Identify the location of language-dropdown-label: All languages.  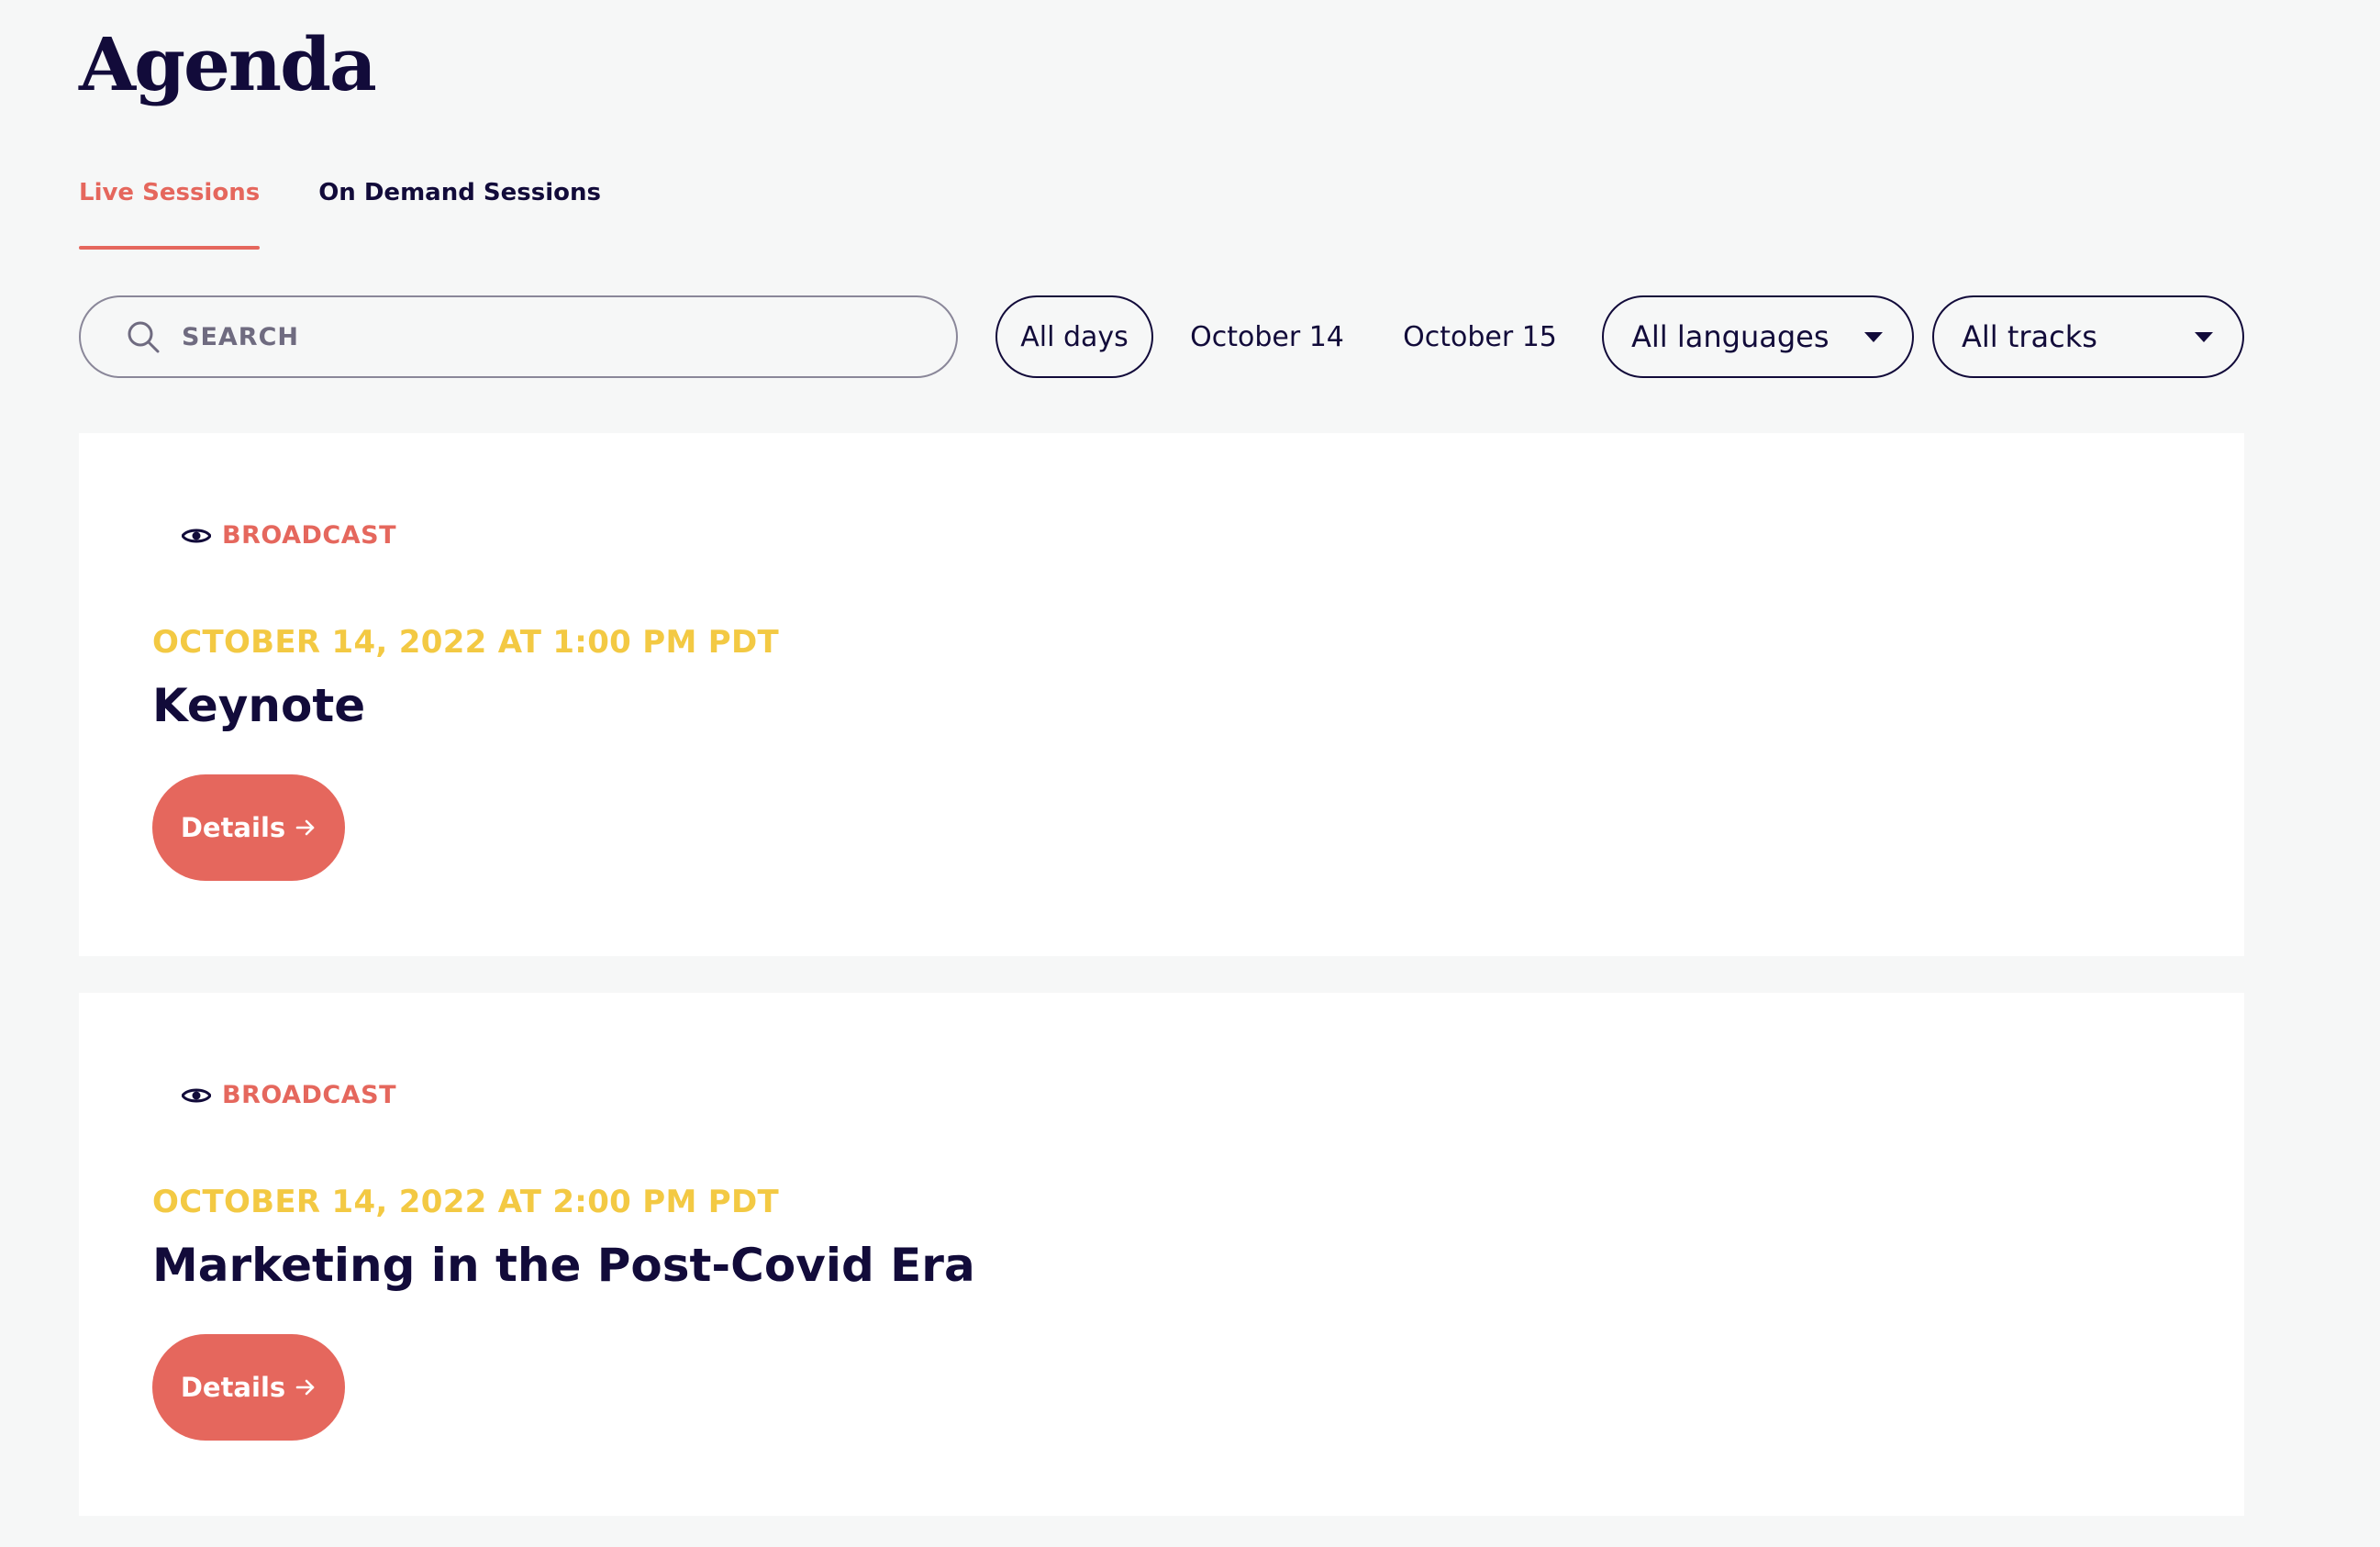
(1730, 336).